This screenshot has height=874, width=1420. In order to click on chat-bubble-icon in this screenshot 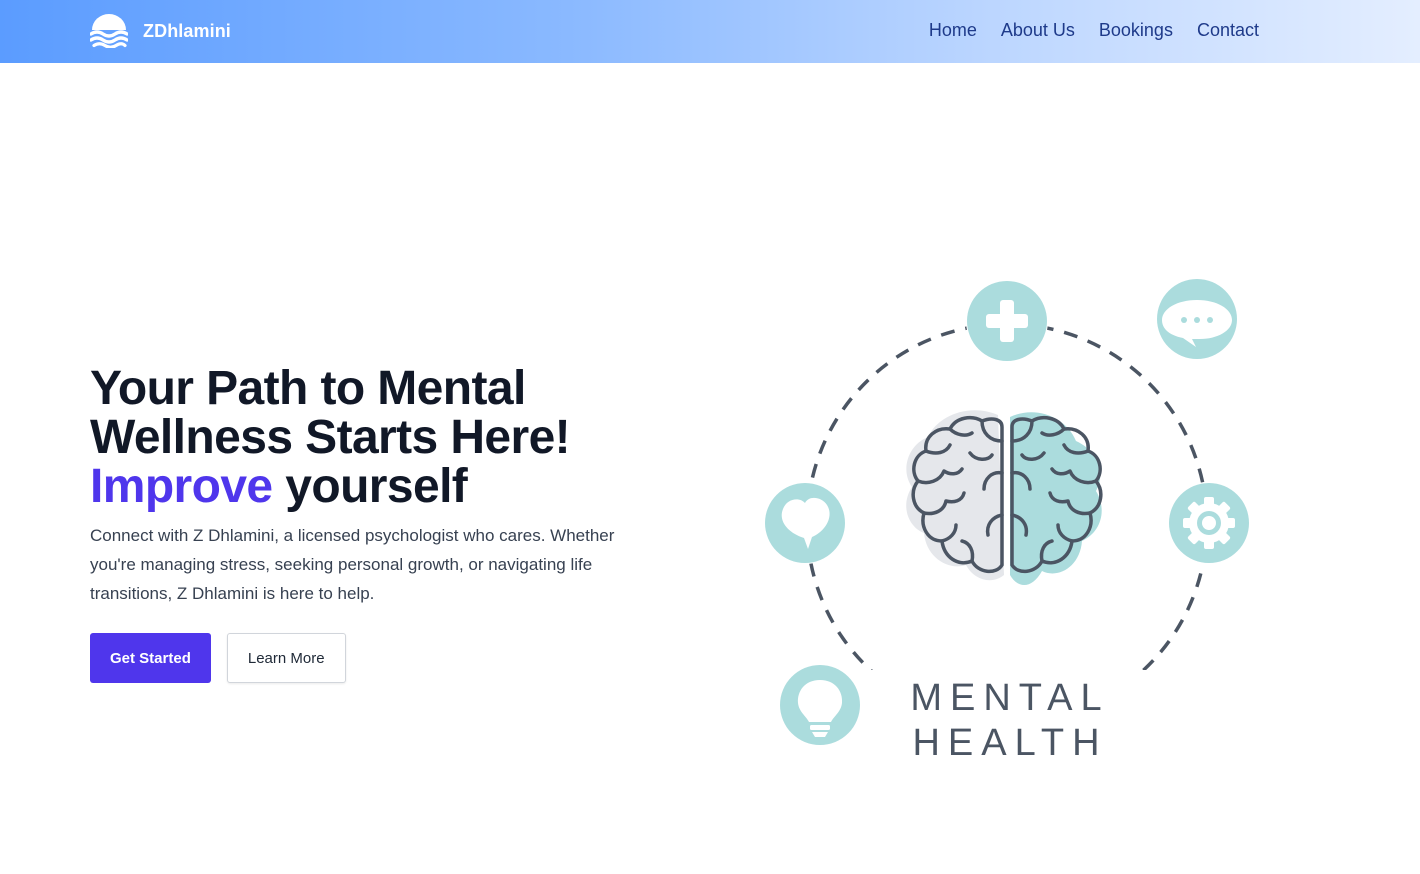, I will do `click(1197, 319)`.